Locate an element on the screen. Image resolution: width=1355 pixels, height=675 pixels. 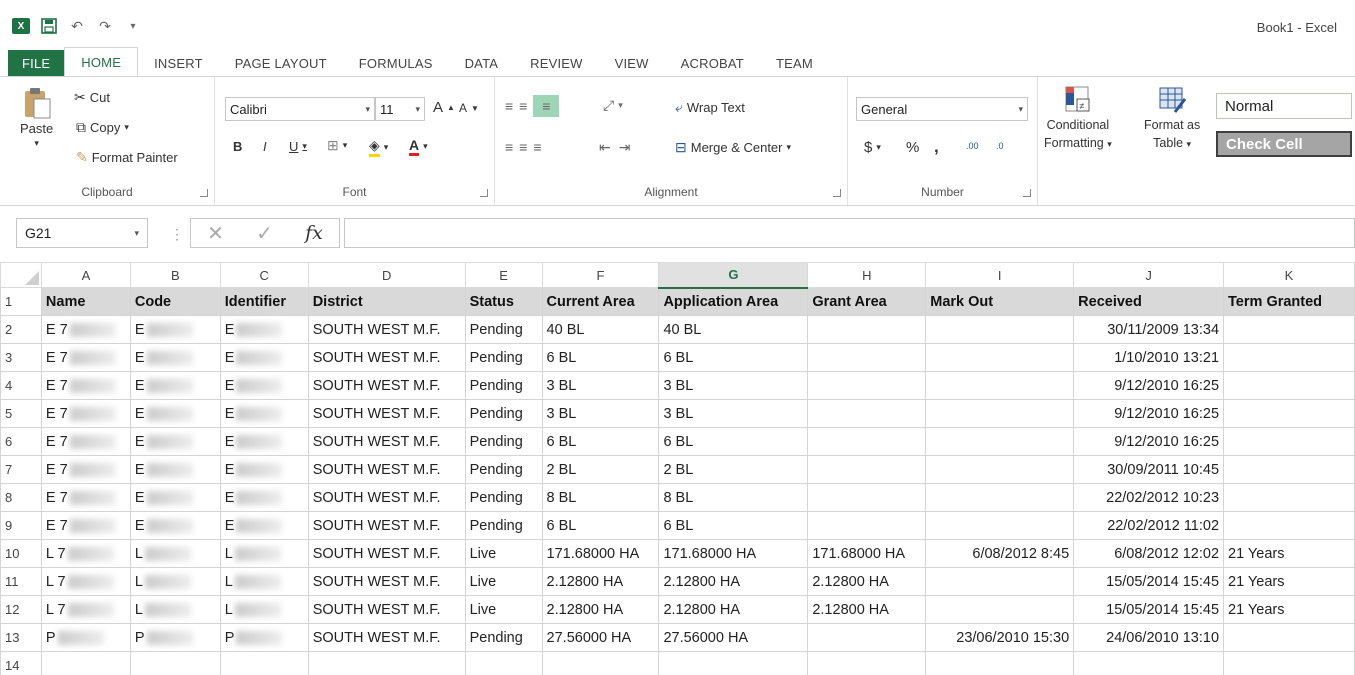
tab-file: FILE is located at coordinates (36, 63).